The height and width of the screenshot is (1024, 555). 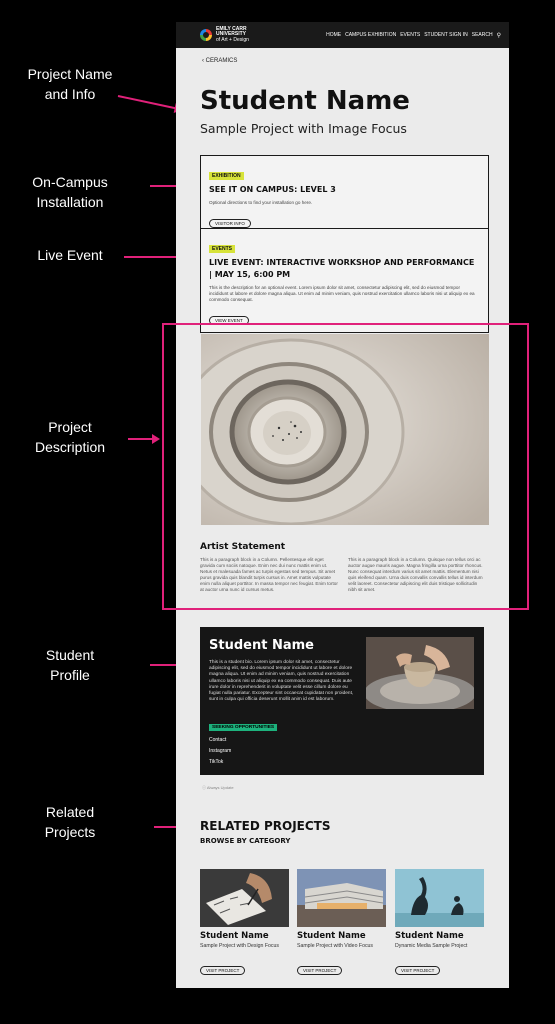 I want to click on browse-by-category: BROWSE BY CATEGORY, so click(x=245, y=841).